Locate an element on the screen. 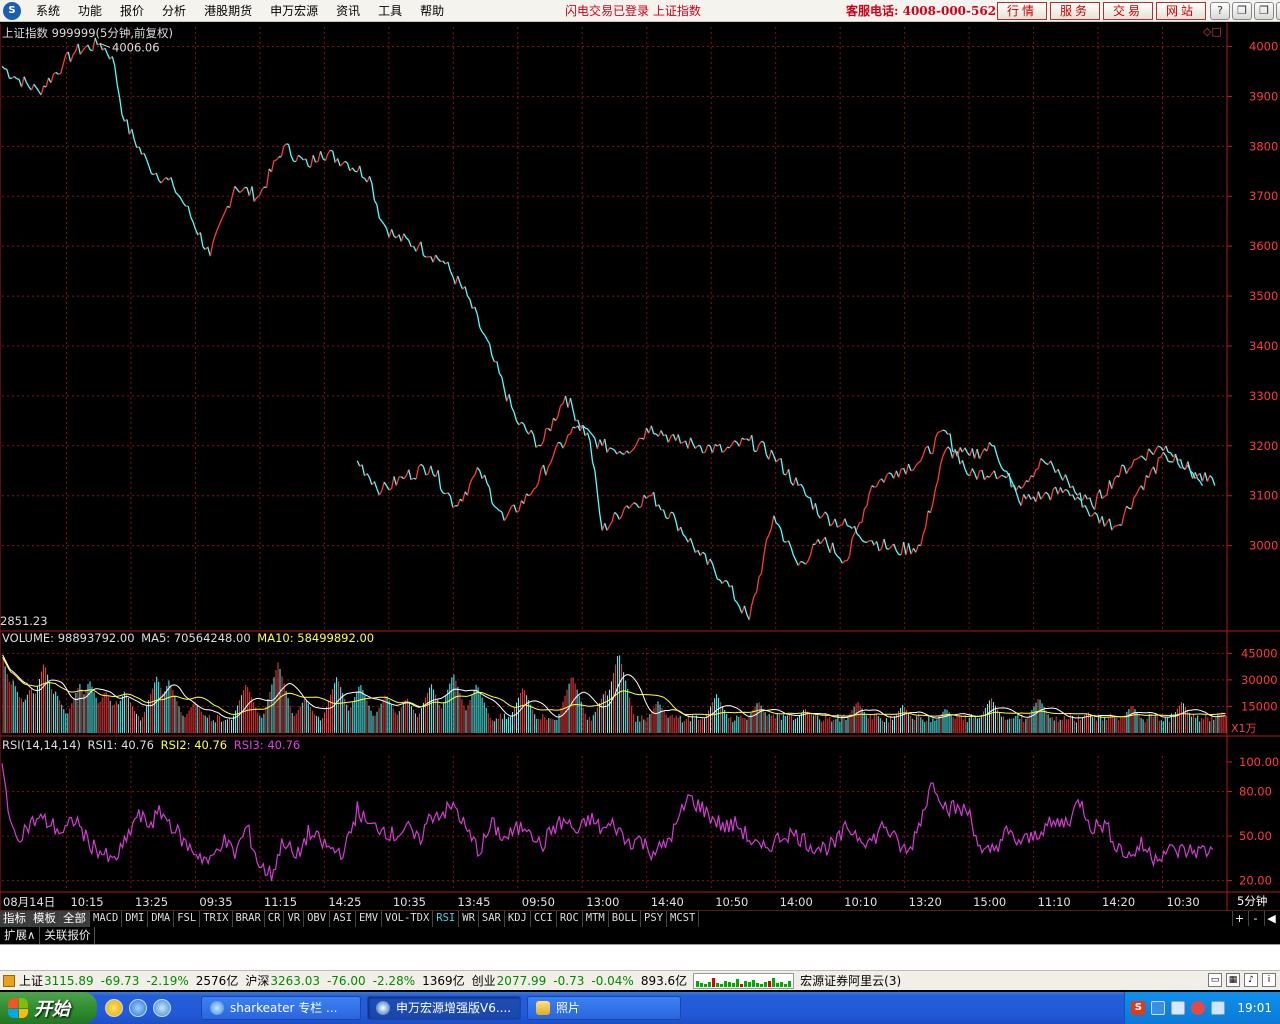  indicator-tab: DMA is located at coordinates (161, 919).